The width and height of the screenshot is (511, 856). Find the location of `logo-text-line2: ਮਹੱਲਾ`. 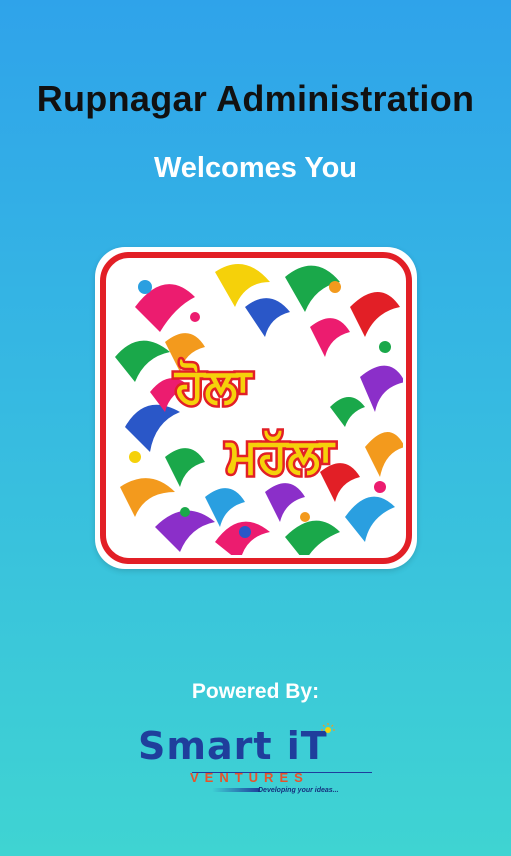

logo-text-line2: ਮਹੱਲਾ is located at coordinates (280, 456).